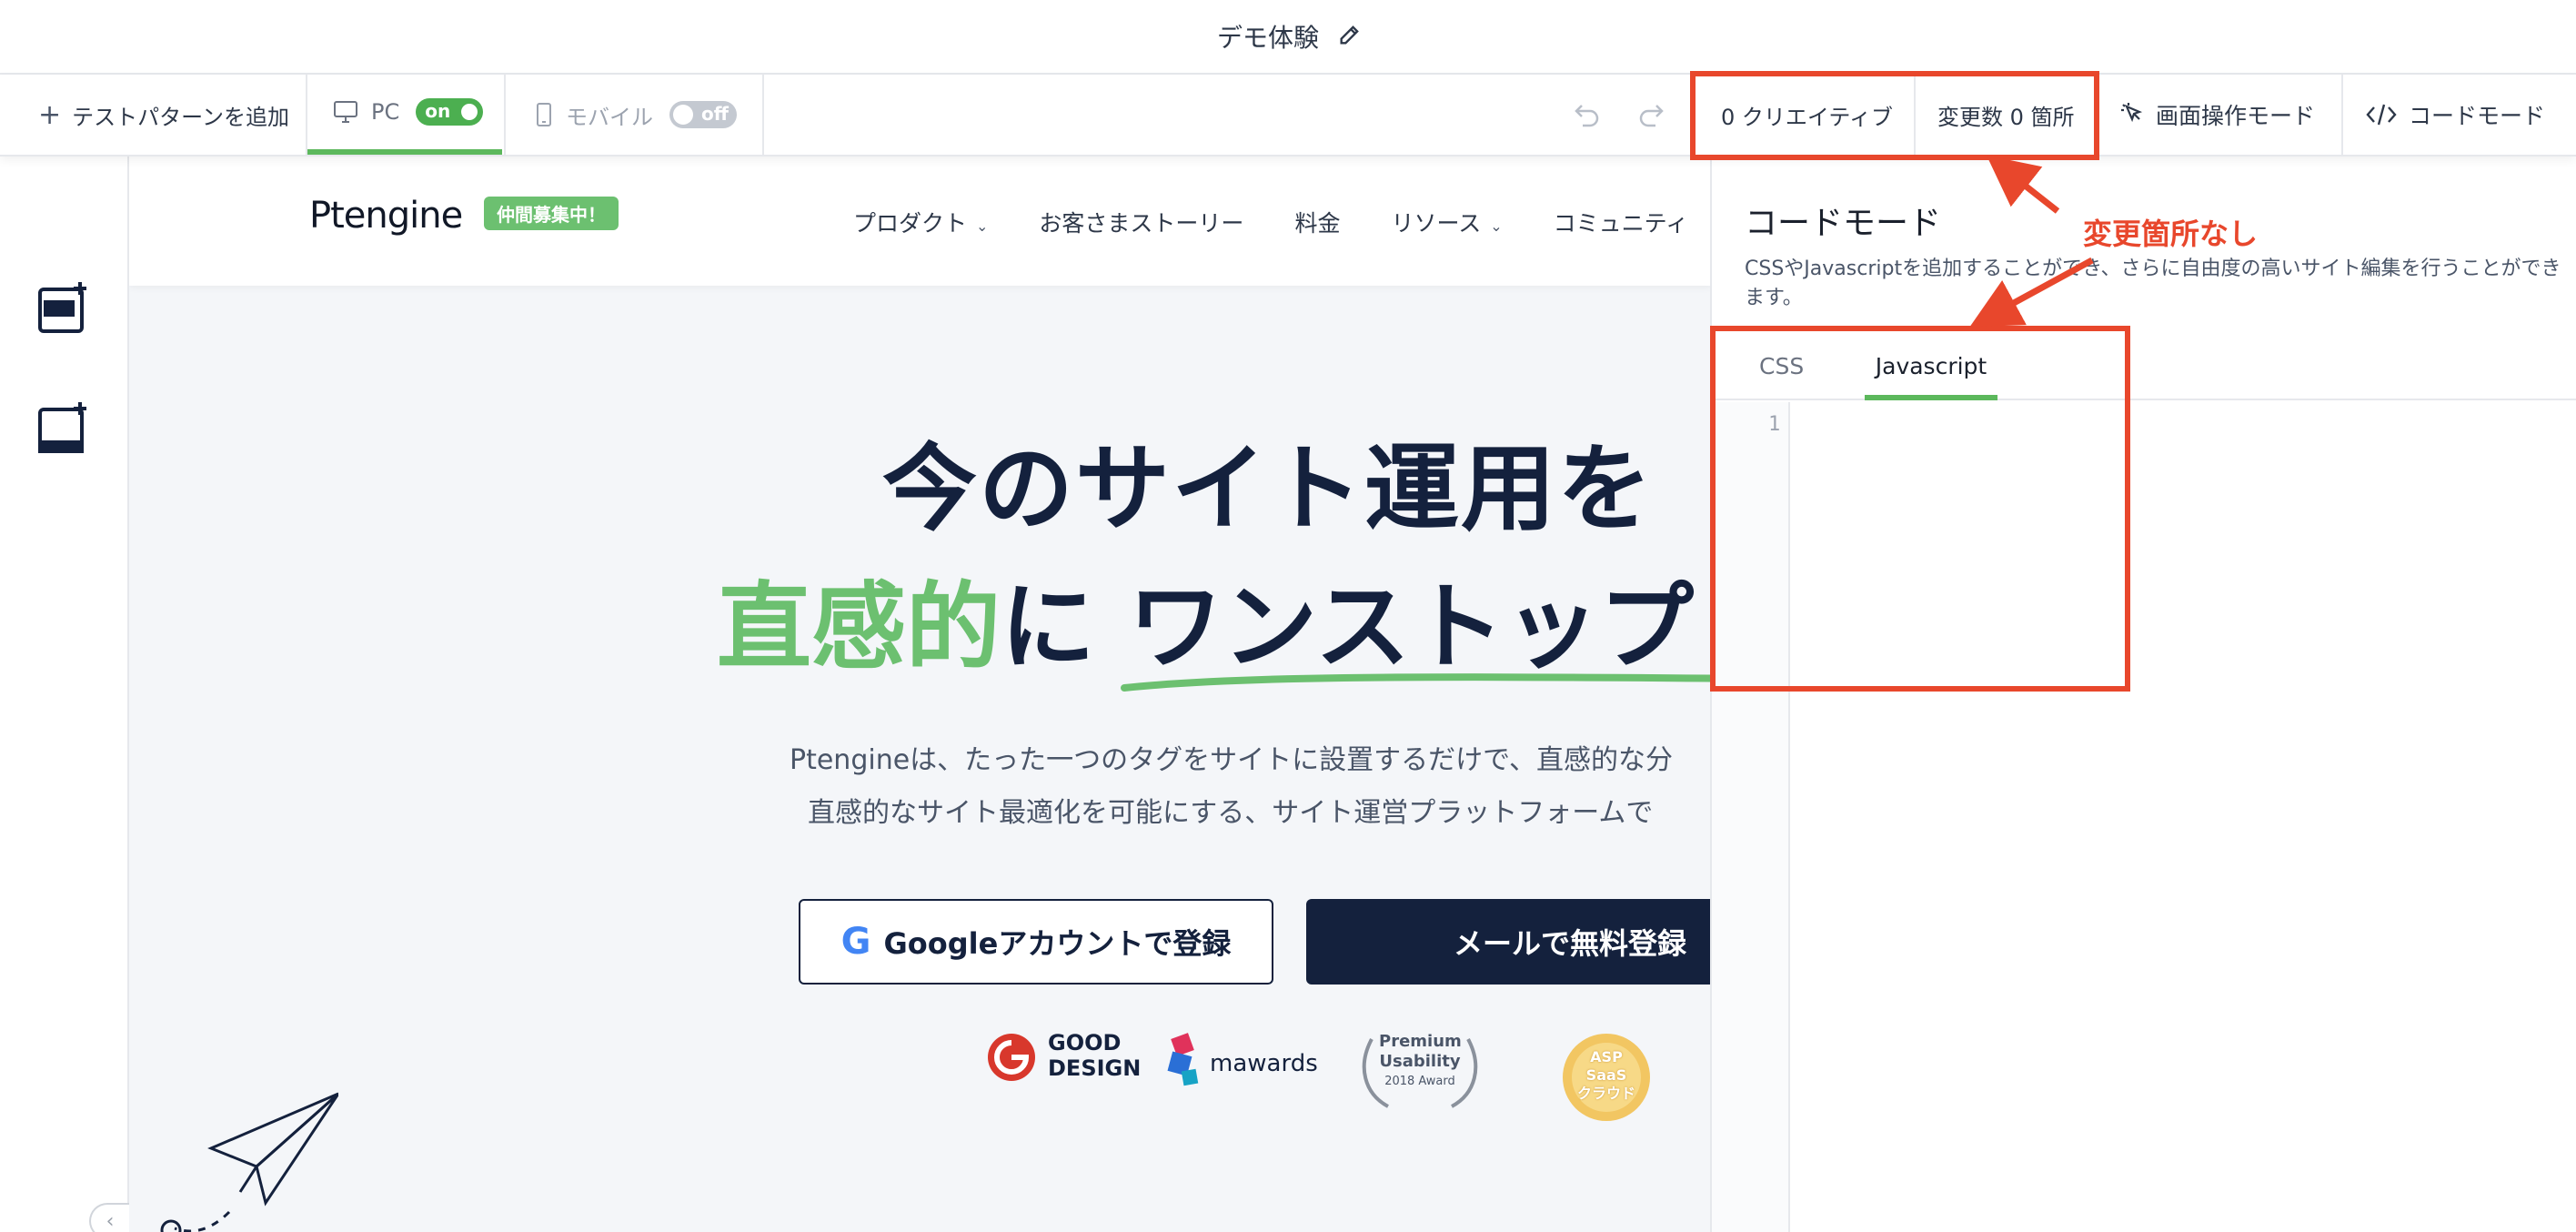 This screenshot has width=2576, height=1232. I want to click on nav-item-product: プロダクト ⌄, so click(920, 222).